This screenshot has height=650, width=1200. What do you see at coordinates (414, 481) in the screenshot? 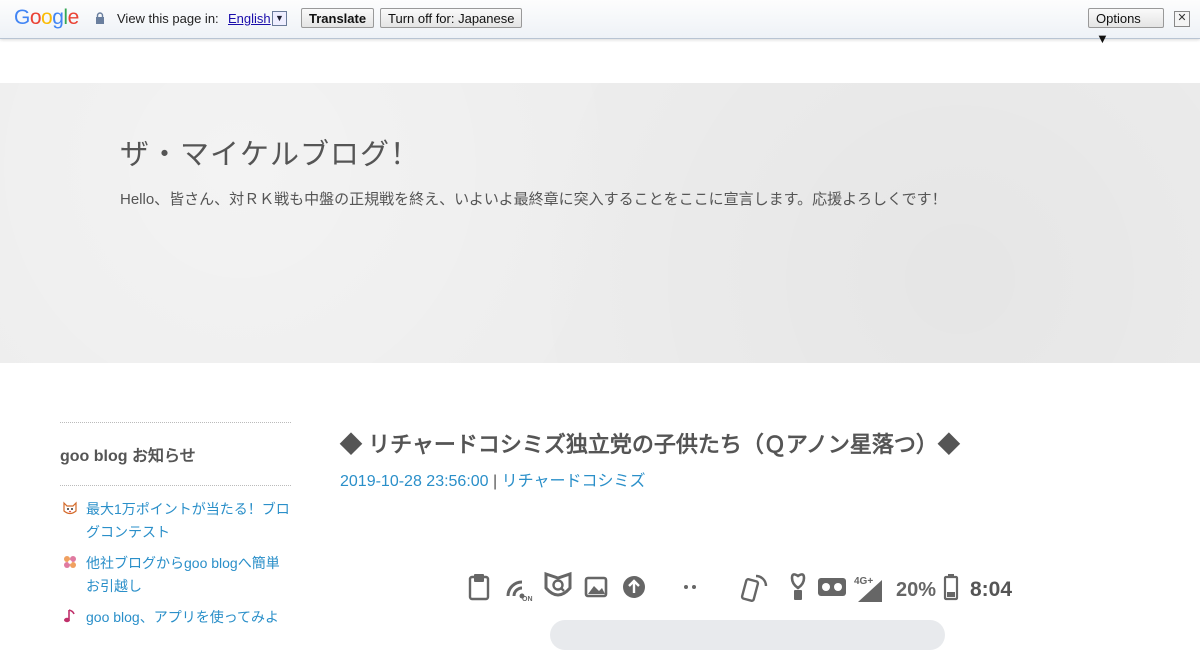
I see `post-date: 2019-10-28 23:56:00` at bounding box center [414, 481].